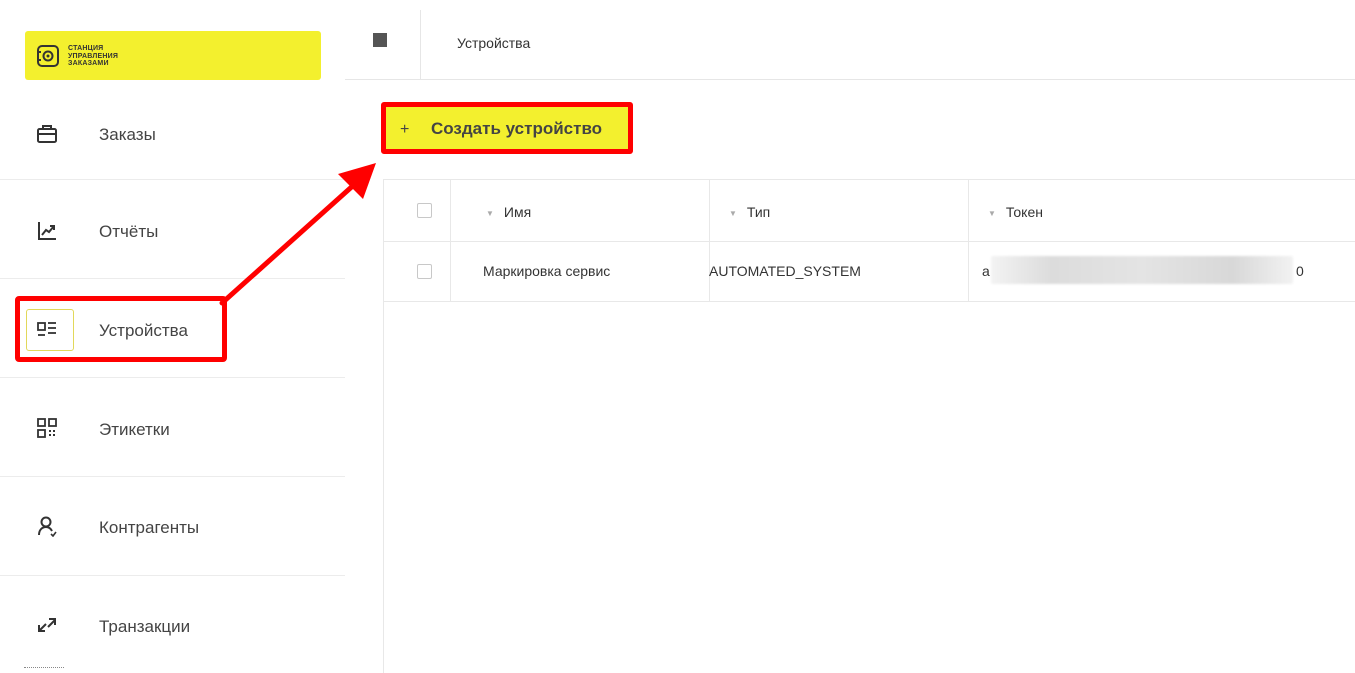 This screenshot has height=673, width=1355. I want to click on sidebar-item-label: Контрагенты, so click(149, 527).